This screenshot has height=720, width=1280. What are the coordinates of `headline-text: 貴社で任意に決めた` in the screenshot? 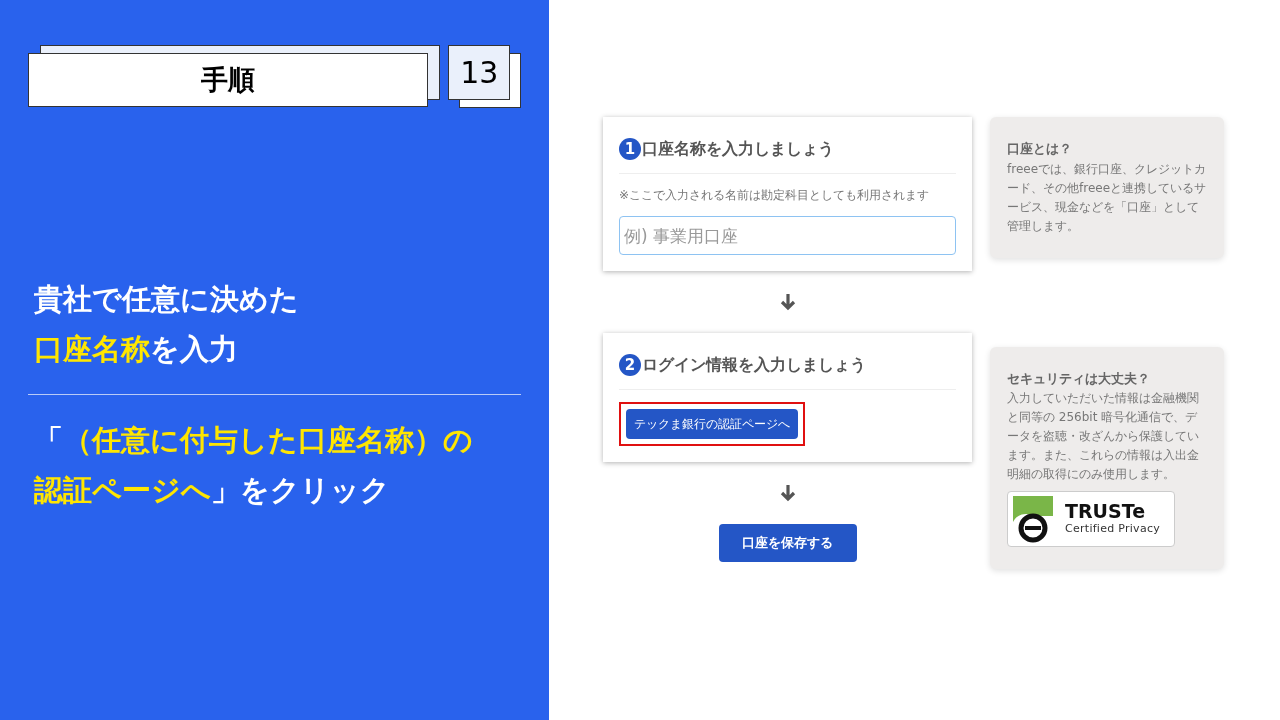 It's located at (167, 299).